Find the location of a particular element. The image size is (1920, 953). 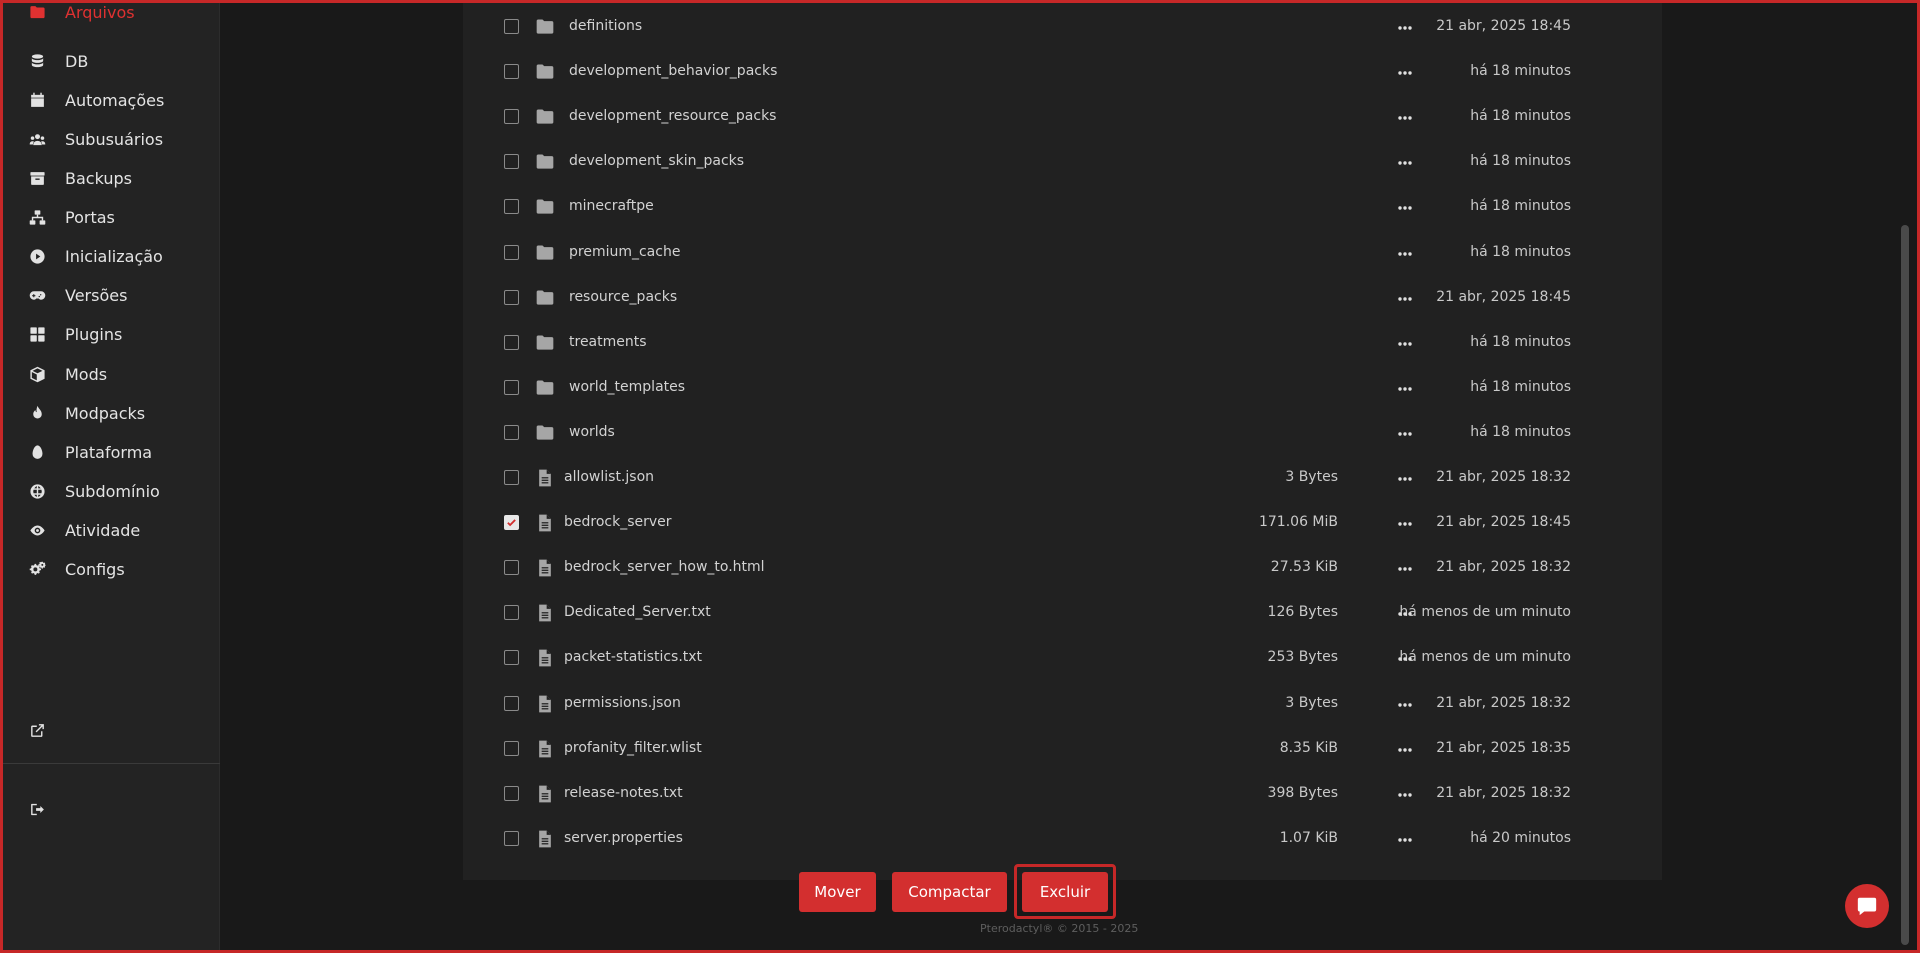

file-name: bedrock_server_how_to.html is located at coordinates (664, 567).